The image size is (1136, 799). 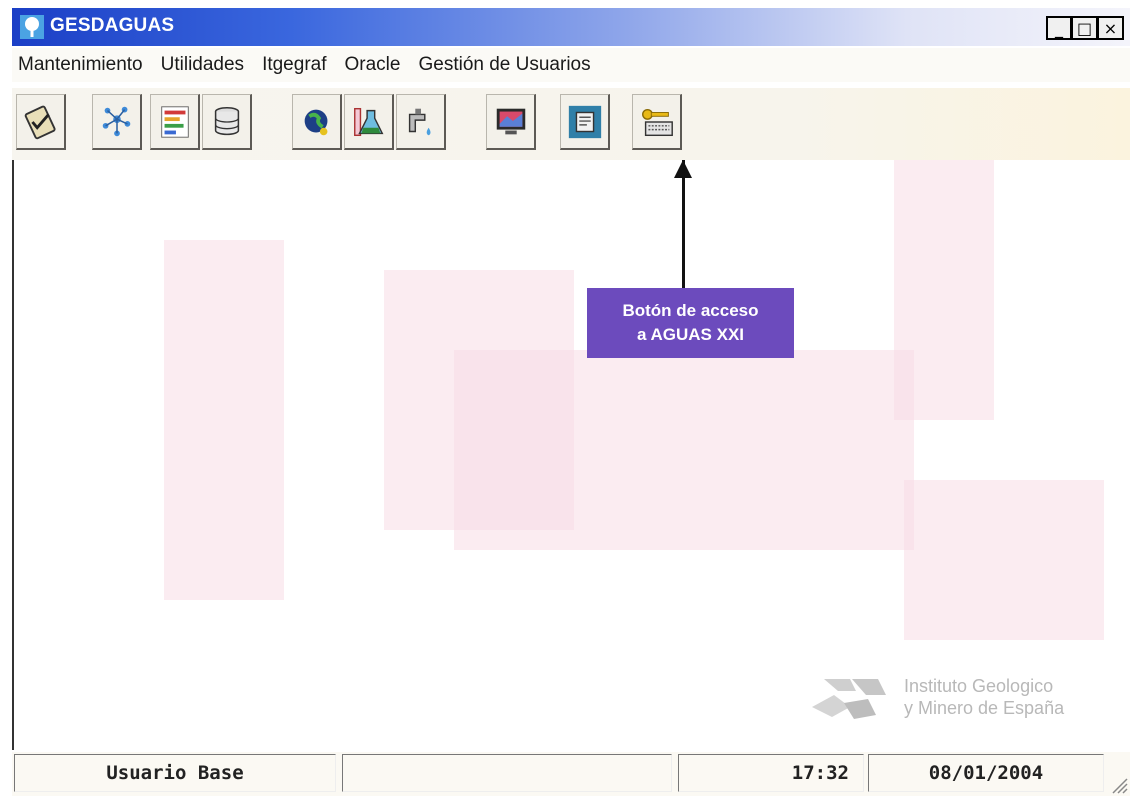 What do you see at coordinates (986, 773) in the screenshot?
I see `status-date: 08/01/2004` at bounding box center [986, 773].